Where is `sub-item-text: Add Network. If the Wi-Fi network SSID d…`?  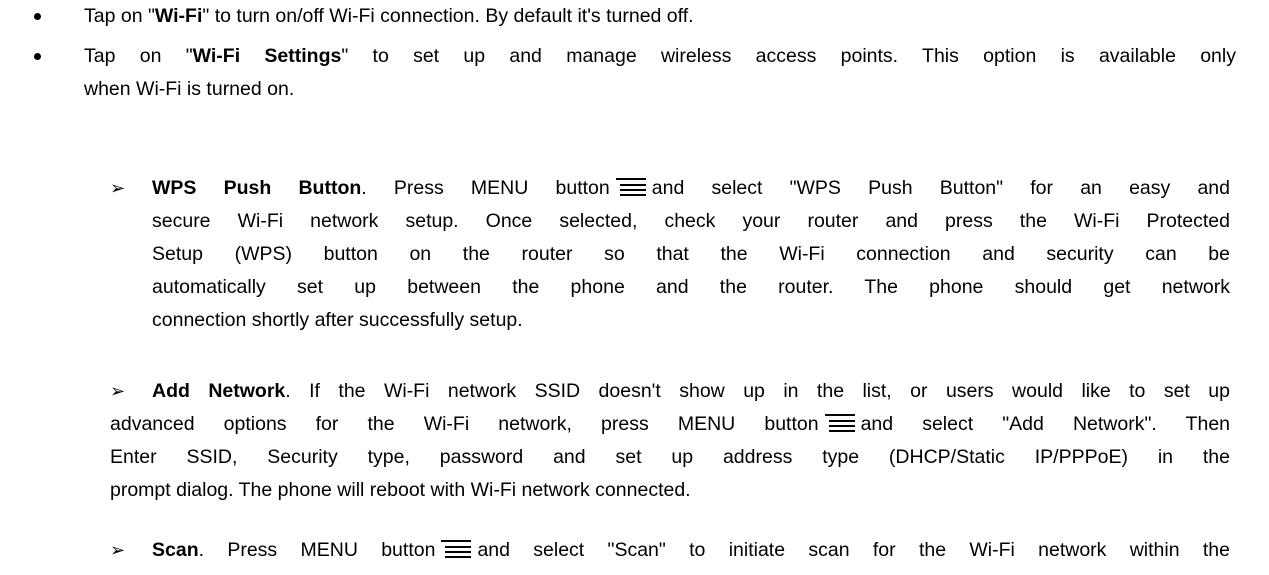
sub-item-text: Add Network. If the Wi-Fi network SSID d… is located at coordinates (691, 391).